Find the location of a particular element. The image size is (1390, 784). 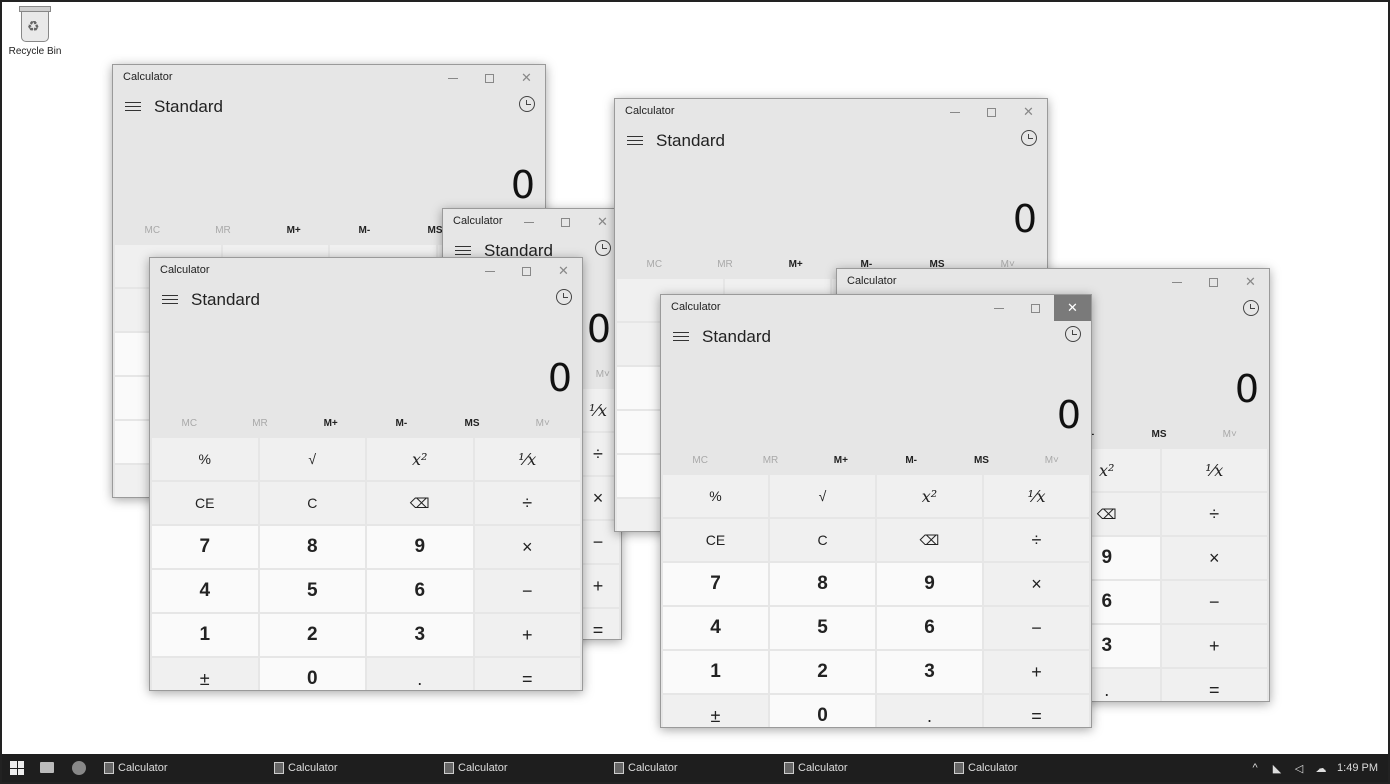

key-negate: ± is located at coordinates (715, 711).